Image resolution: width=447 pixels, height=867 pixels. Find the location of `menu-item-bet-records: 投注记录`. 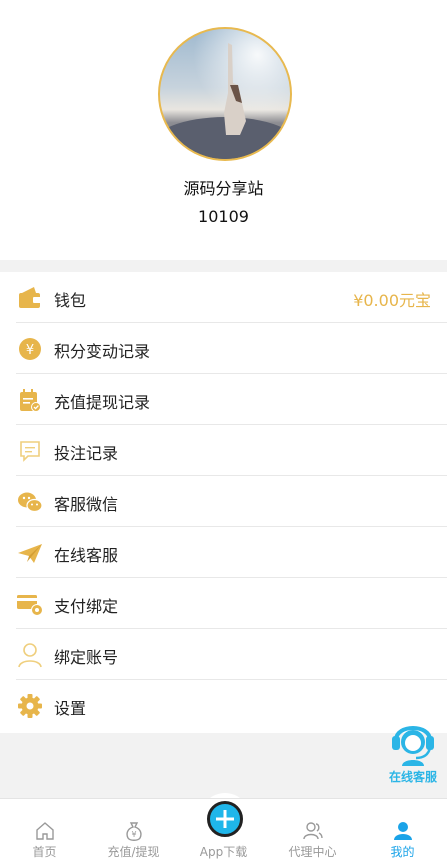

menu-item-bet-records: 投注记录 is located at coordinates (223, 450).